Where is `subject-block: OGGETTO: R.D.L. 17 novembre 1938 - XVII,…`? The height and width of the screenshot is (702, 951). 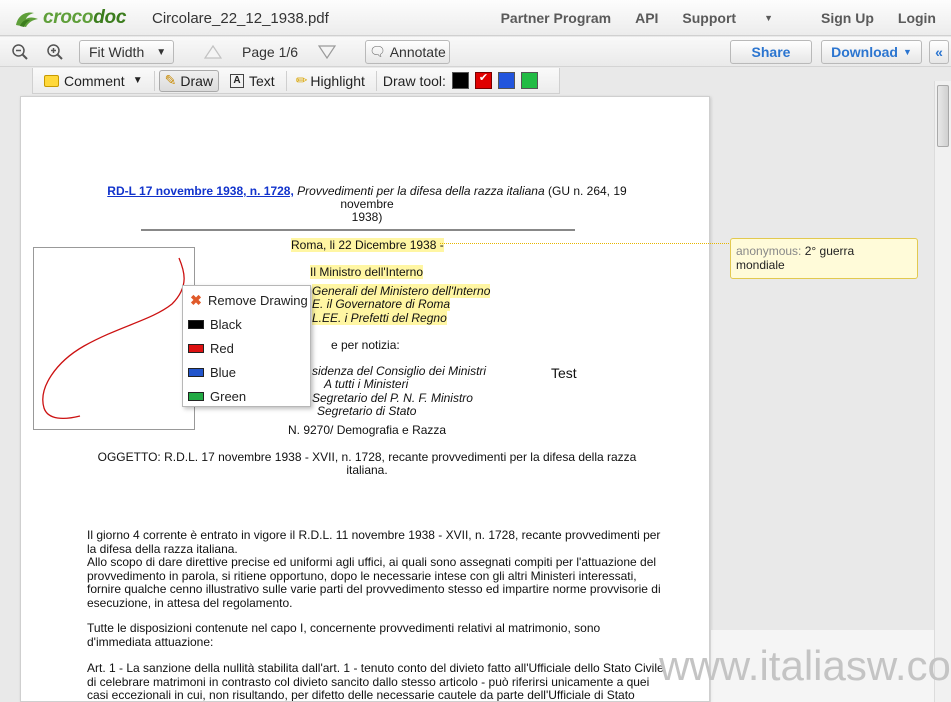
subject-block: OGGETTO: R.D.L. 17 novembre 1938 - XVII,… is located at coordinates (367, 464).